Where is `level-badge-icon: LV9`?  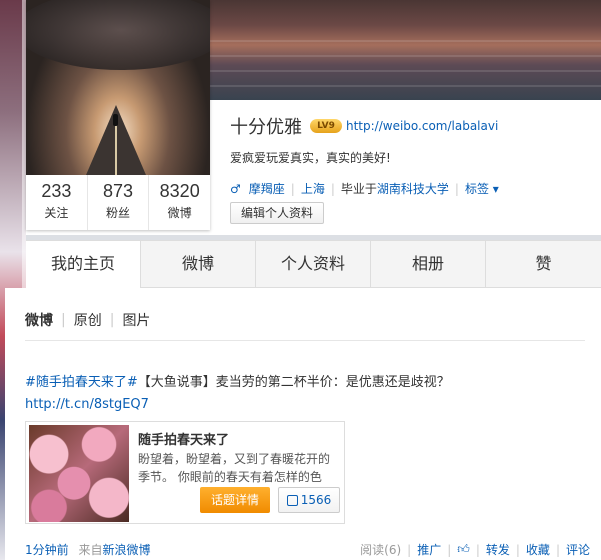
level-badge-icon: LV9 is located at coordinates (326, 126).